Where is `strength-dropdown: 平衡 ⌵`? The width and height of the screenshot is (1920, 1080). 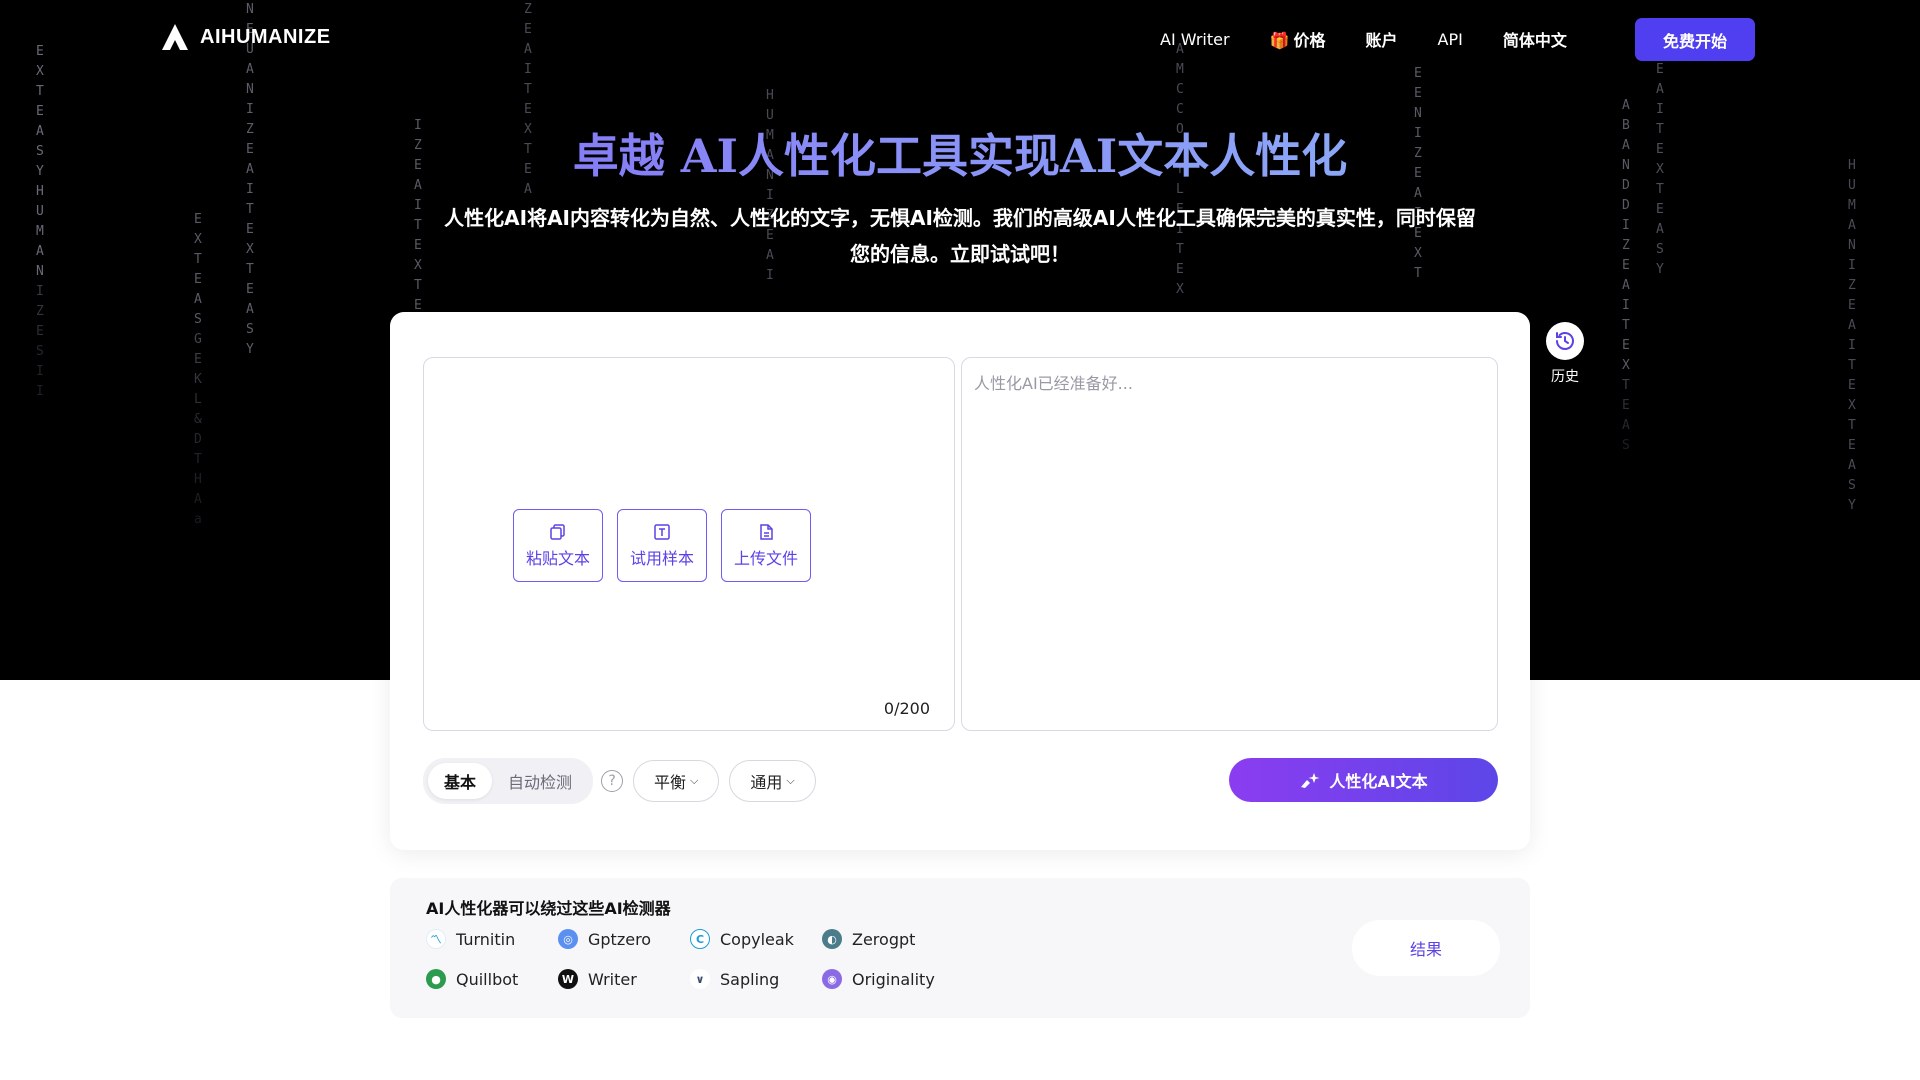
strength-dropdown: 平衡 ⌵ is located at coordinates (676, 781).